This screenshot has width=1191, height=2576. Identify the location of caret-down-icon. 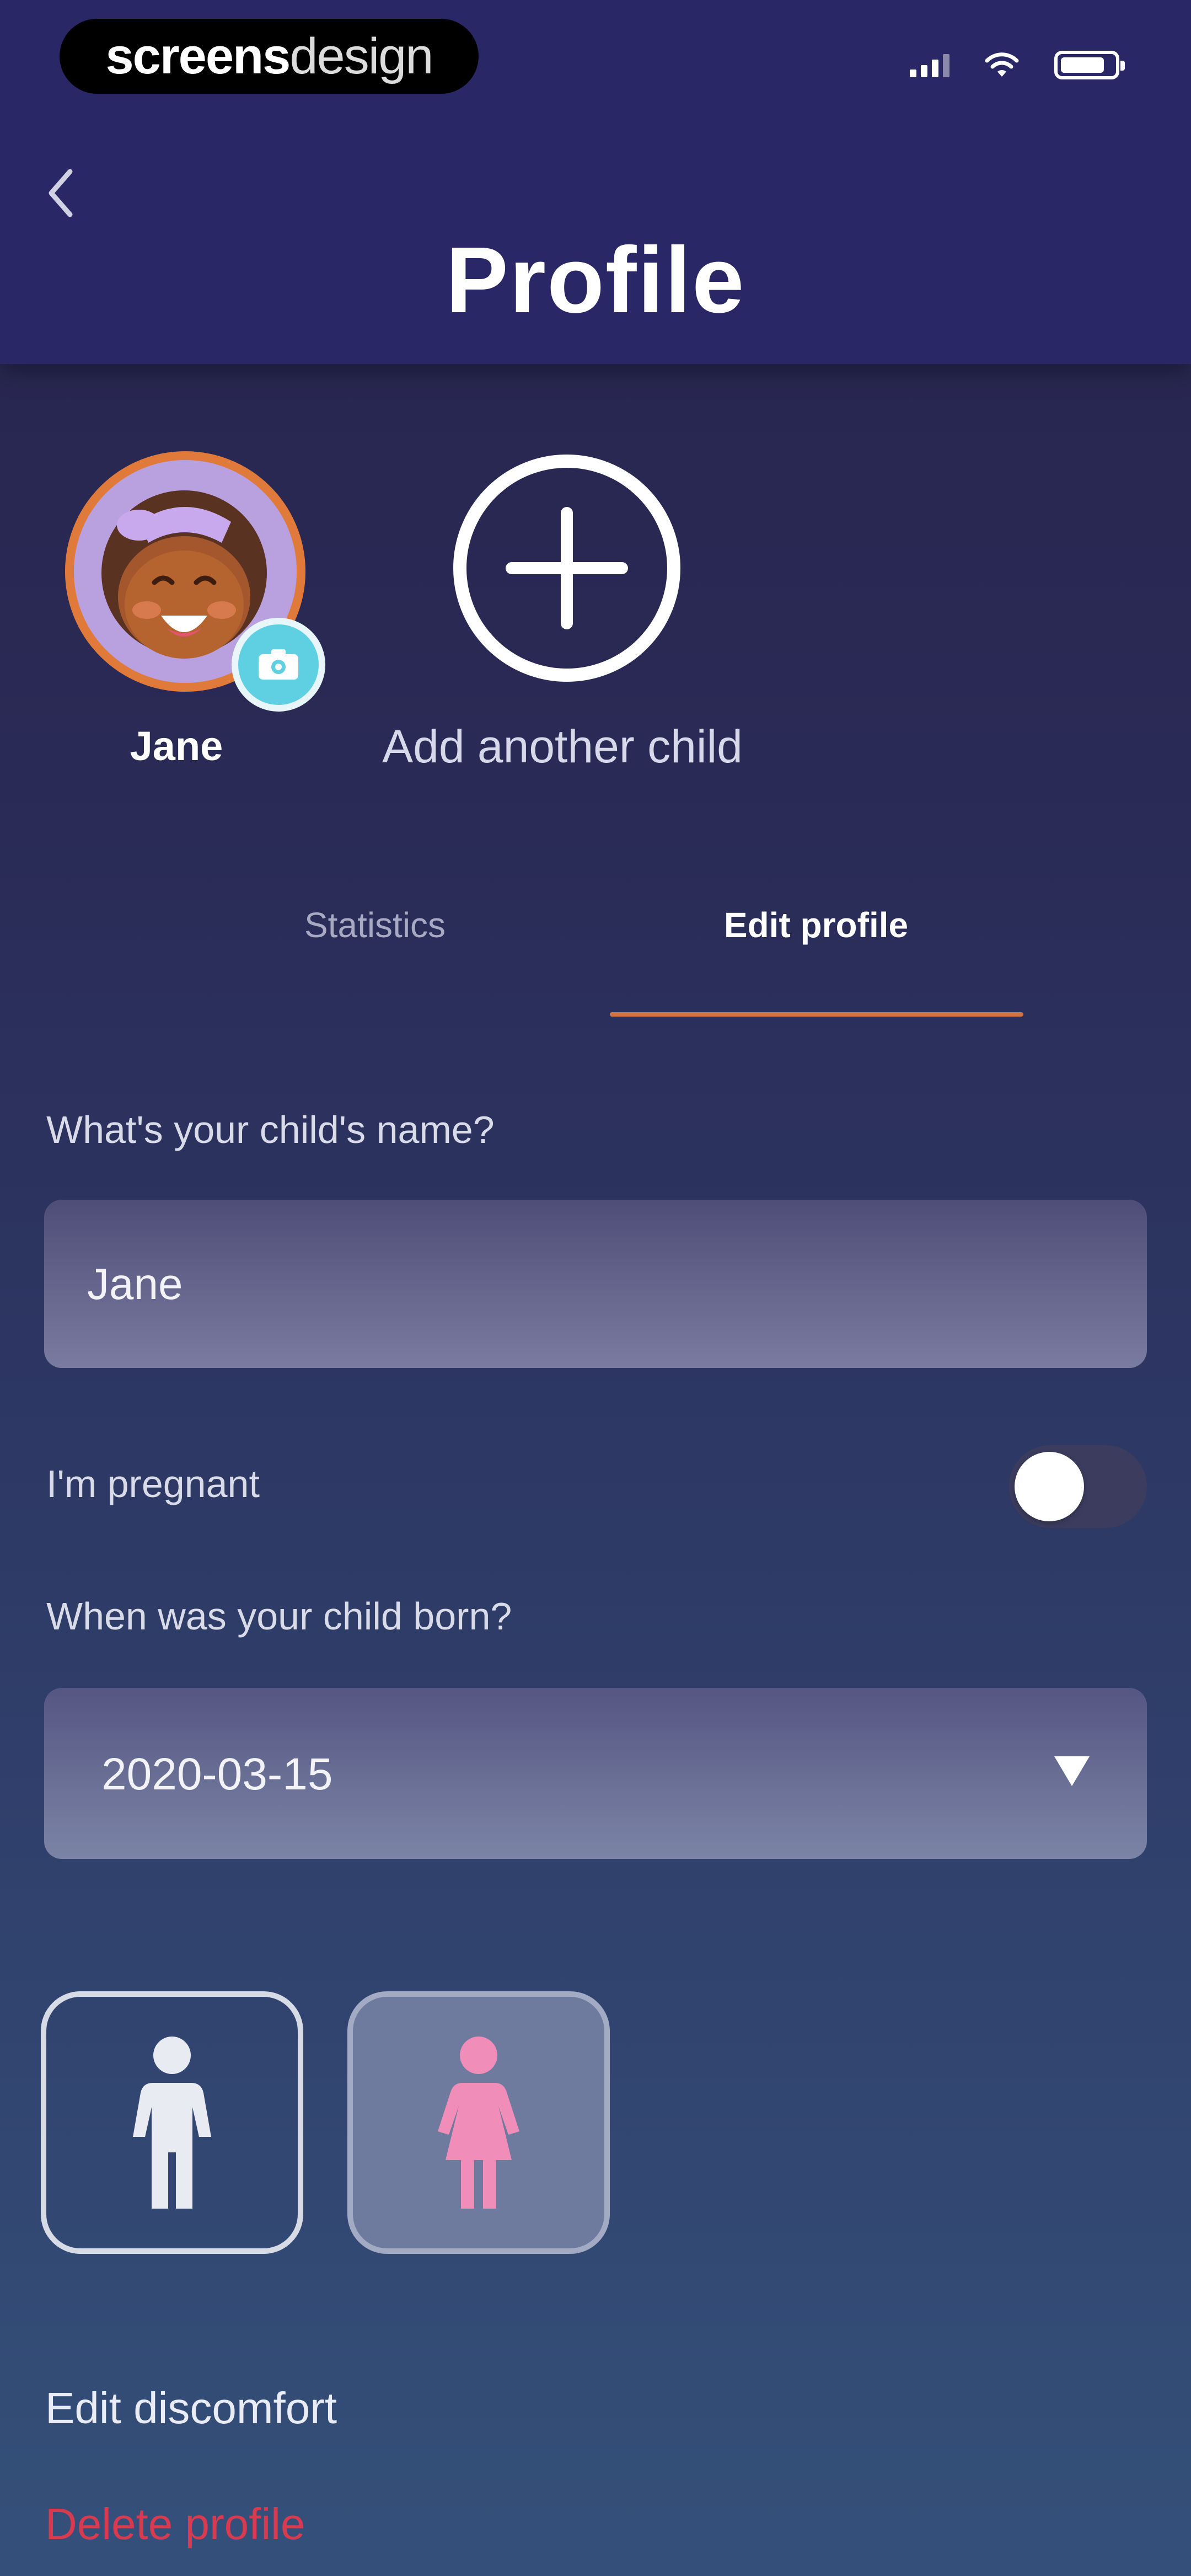
(1072, 1771).